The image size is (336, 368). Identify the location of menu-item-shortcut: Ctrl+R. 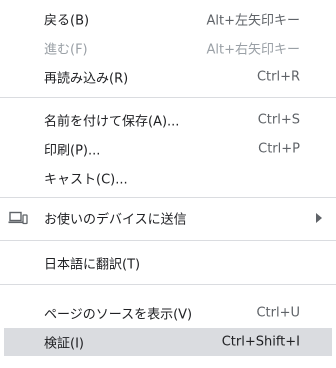
(278, 77).